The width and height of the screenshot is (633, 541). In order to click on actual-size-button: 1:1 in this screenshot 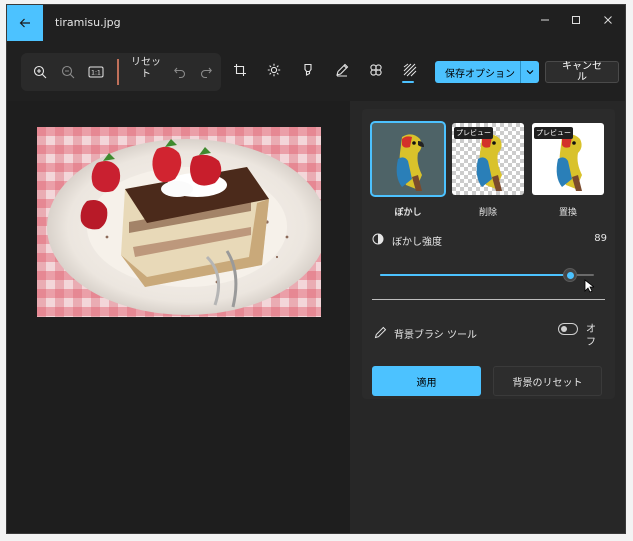, I will do `click(96, 72)`.